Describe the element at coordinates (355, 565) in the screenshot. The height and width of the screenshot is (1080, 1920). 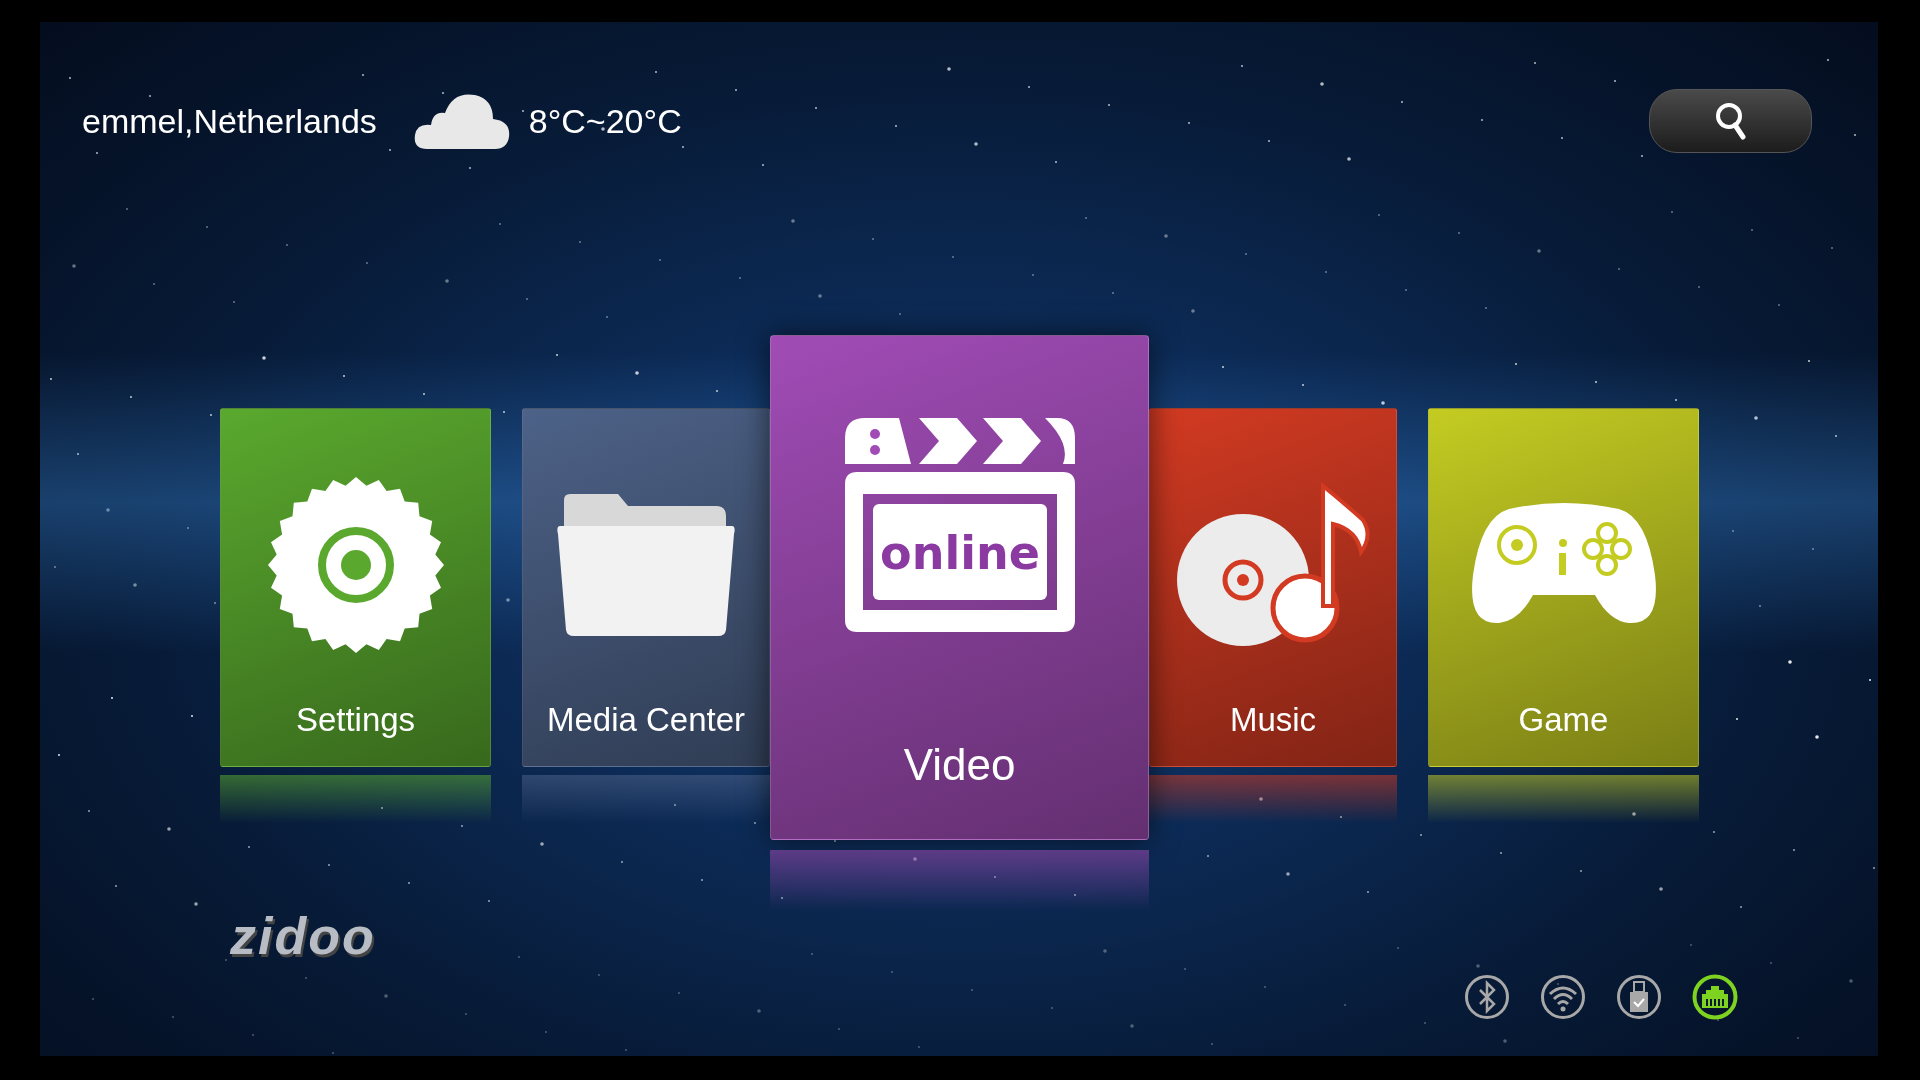
I see `gear-icon` at that location.